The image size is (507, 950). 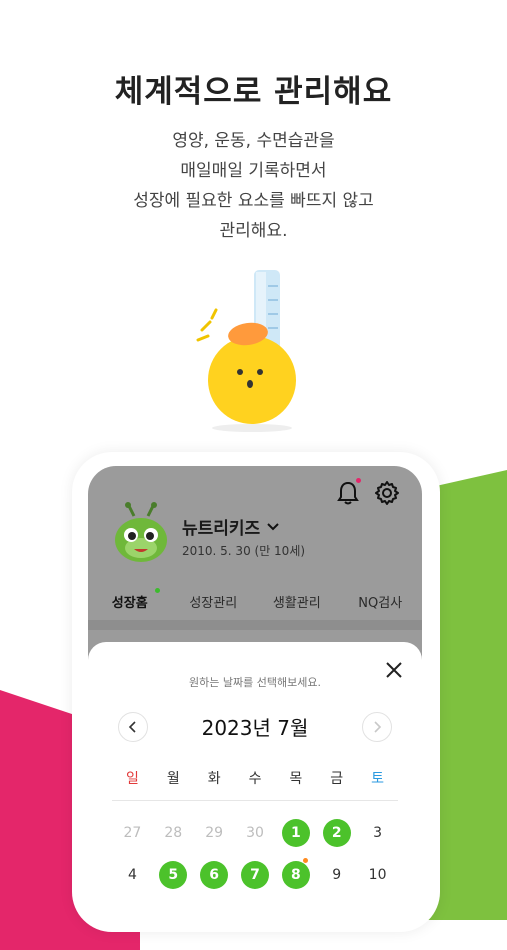 I want to click on day-number: 3, so click(x=378, y=833).